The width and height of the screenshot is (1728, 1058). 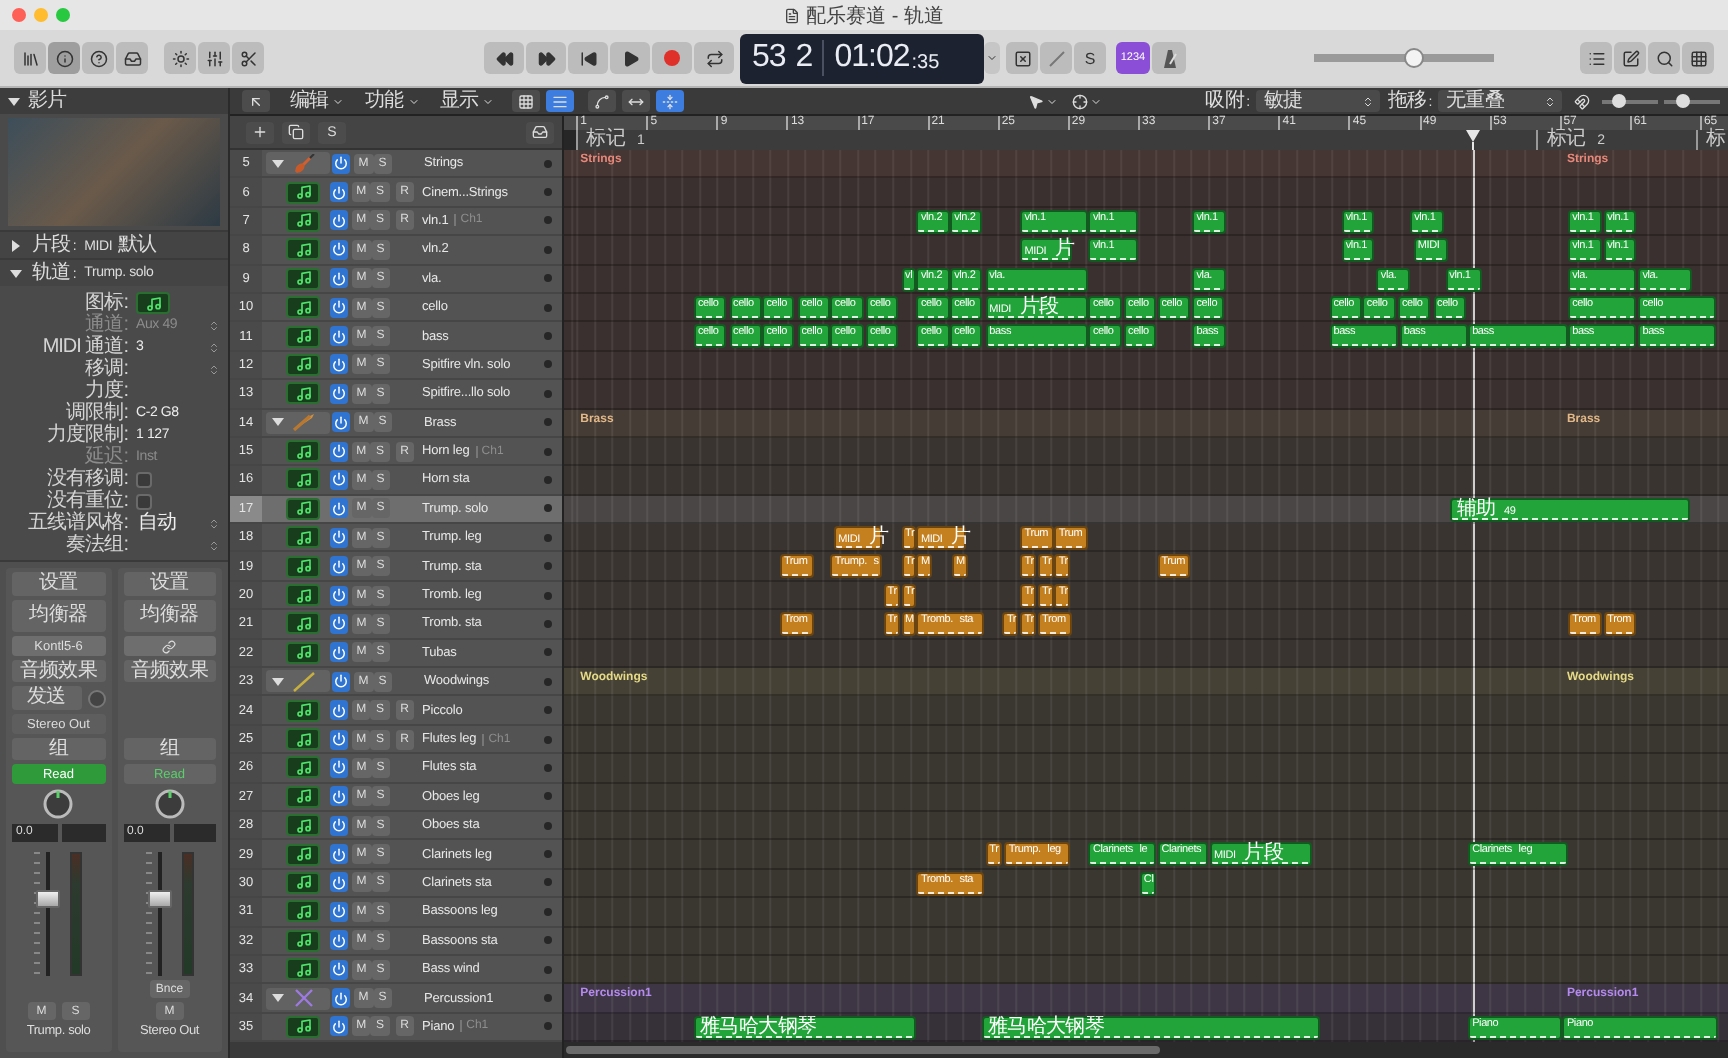 What do you see at coordinates (58, 749) in the screenshot?
I see `group-slot: 组` at bounding box center [58, 749].